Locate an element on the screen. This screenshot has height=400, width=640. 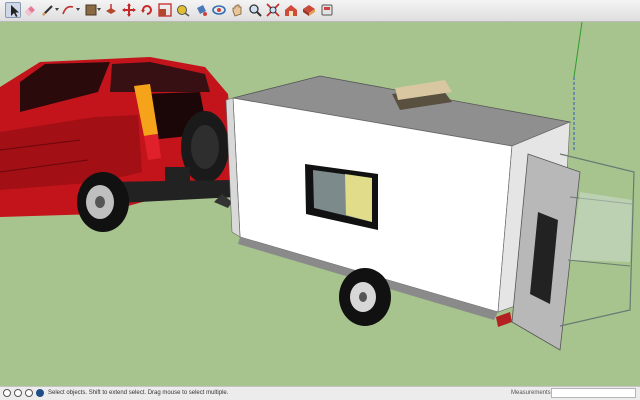
line-tool-caret is located at coordinates (57, 9).